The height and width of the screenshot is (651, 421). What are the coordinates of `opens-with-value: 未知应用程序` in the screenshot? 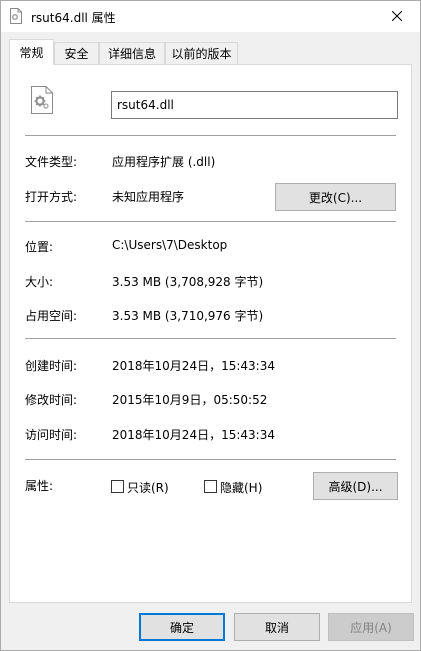 It's located at (148, 197).